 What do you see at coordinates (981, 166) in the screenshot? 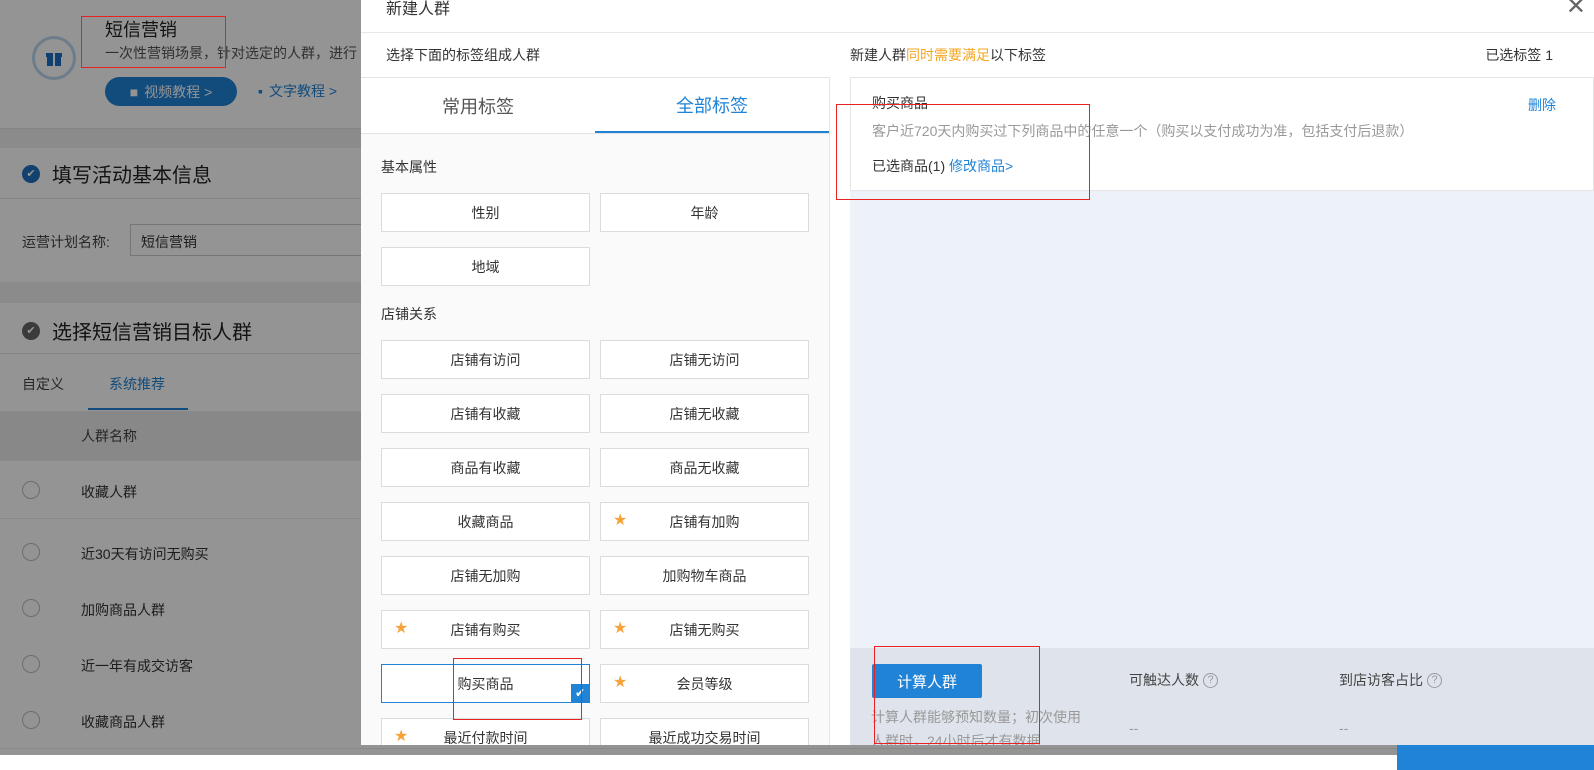
I see `modify-items-link: 修改商品>` at bounding box center [981, 166].